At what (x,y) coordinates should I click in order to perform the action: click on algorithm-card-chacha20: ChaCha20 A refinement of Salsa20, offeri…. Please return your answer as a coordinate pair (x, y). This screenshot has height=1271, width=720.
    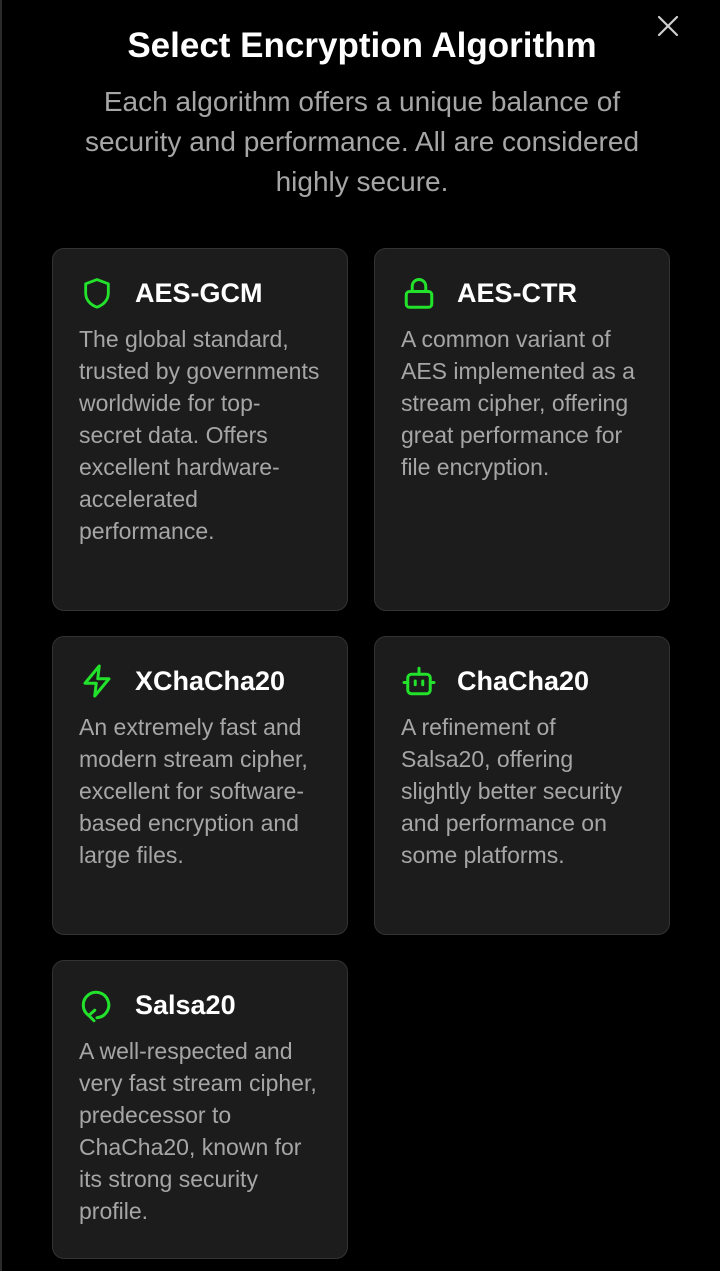
    Looking at the image, I should click on (522, 785).